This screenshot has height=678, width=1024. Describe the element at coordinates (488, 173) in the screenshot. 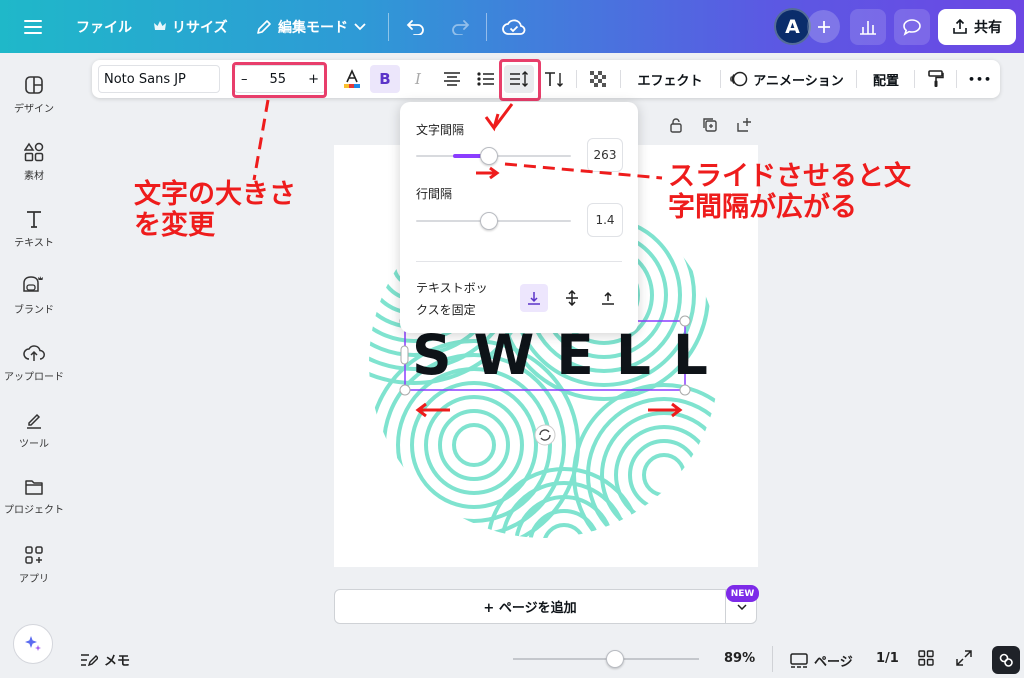

I see `slide-arrow` at that location.